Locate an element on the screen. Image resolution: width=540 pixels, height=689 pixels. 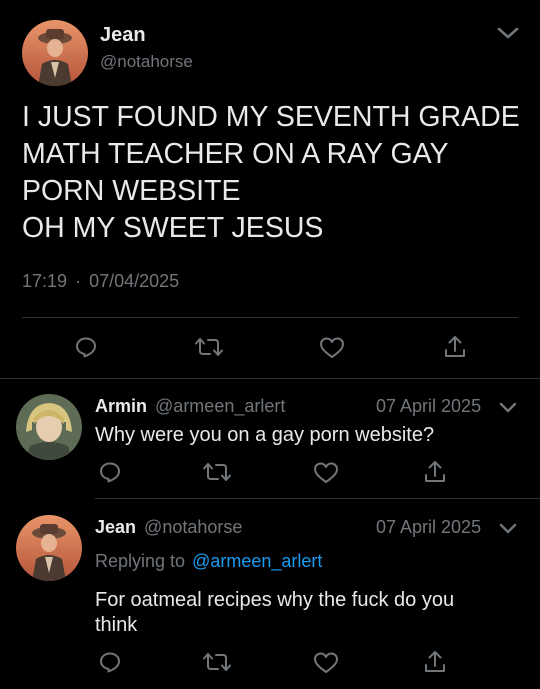
tweet-time: 17:19 is located at coordinates (45, 281).